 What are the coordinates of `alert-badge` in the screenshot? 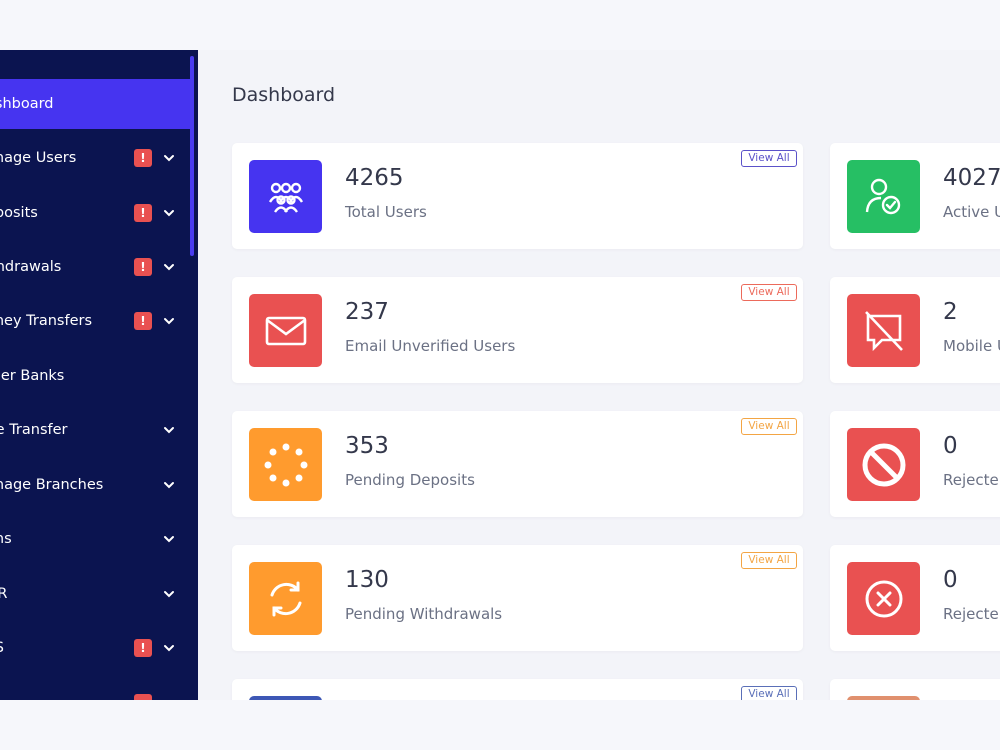 It's located at (143, 697).